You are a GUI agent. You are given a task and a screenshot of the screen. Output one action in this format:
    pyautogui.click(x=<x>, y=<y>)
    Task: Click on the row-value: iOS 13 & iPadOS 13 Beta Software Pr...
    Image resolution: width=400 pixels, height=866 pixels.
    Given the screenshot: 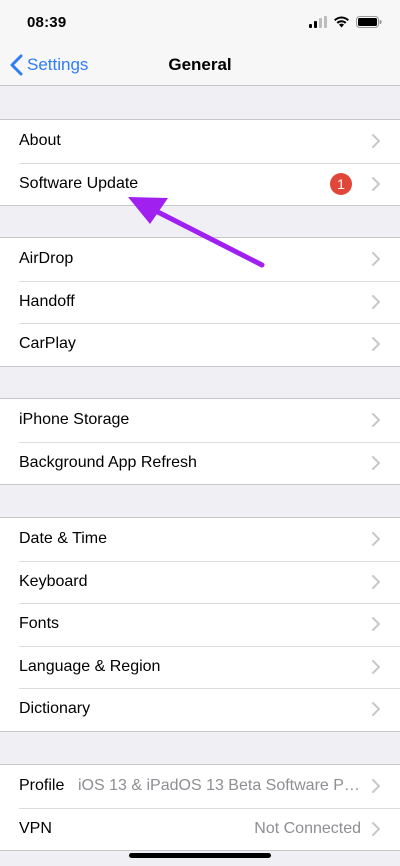 What is the action you would take?
    pyautogui.click(x=219, y=786)
    